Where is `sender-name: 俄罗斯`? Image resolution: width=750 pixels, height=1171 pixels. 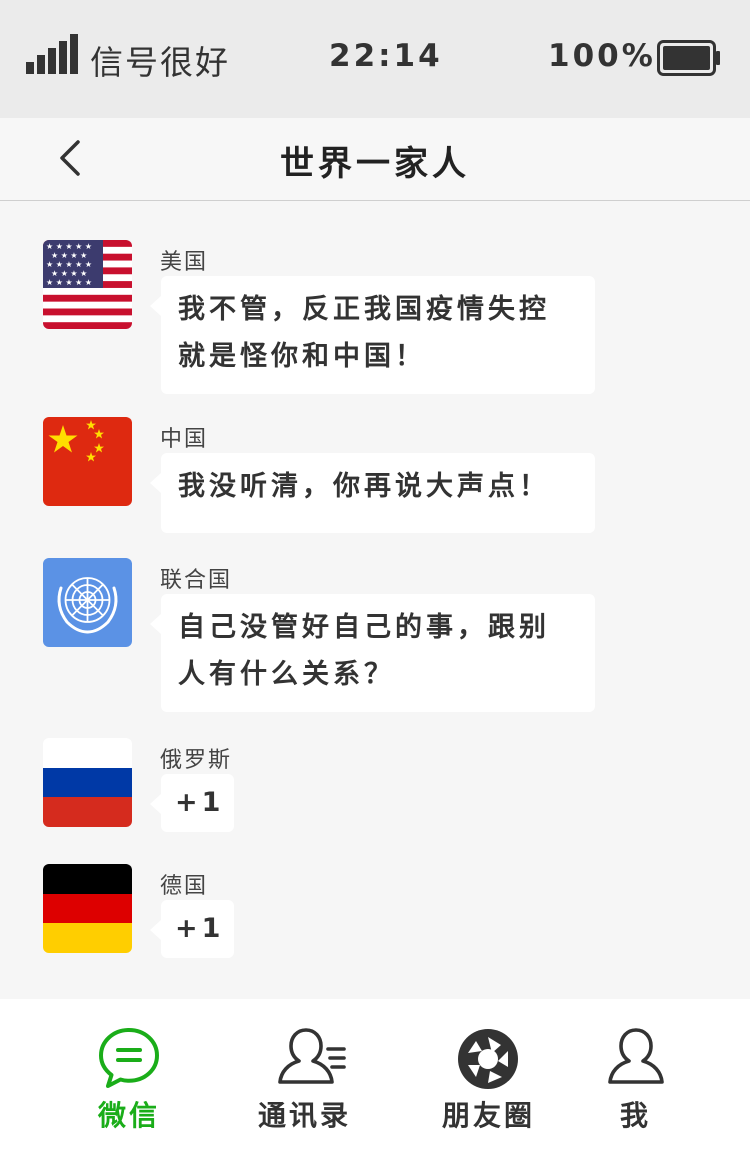 sender-name: 俄罗斯 is located at coordinates (196, 760).